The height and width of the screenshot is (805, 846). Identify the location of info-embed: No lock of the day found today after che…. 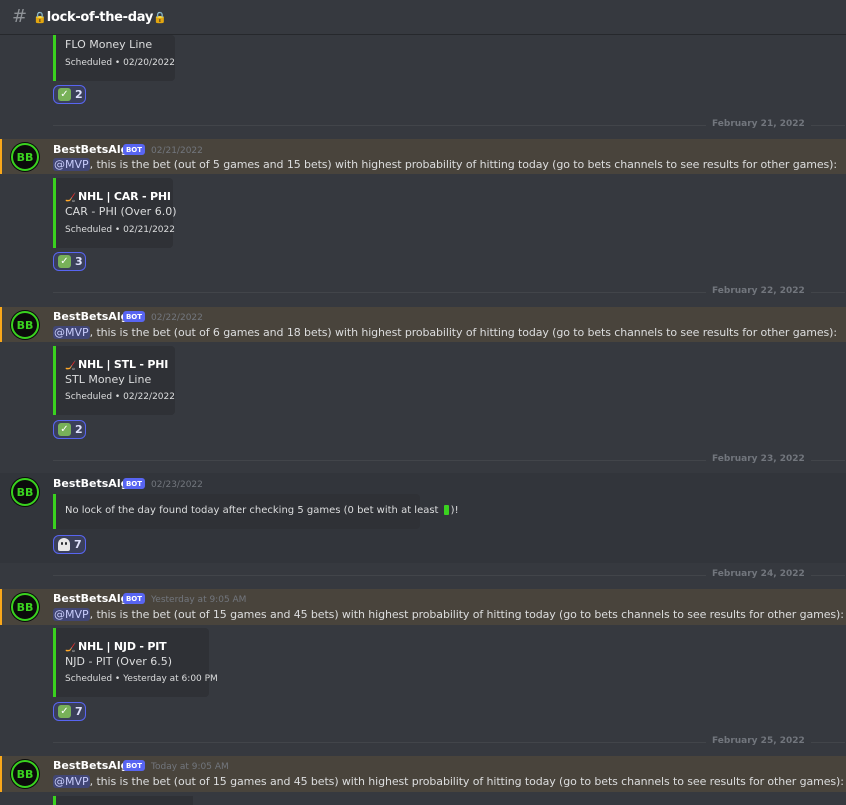
(256, 511).